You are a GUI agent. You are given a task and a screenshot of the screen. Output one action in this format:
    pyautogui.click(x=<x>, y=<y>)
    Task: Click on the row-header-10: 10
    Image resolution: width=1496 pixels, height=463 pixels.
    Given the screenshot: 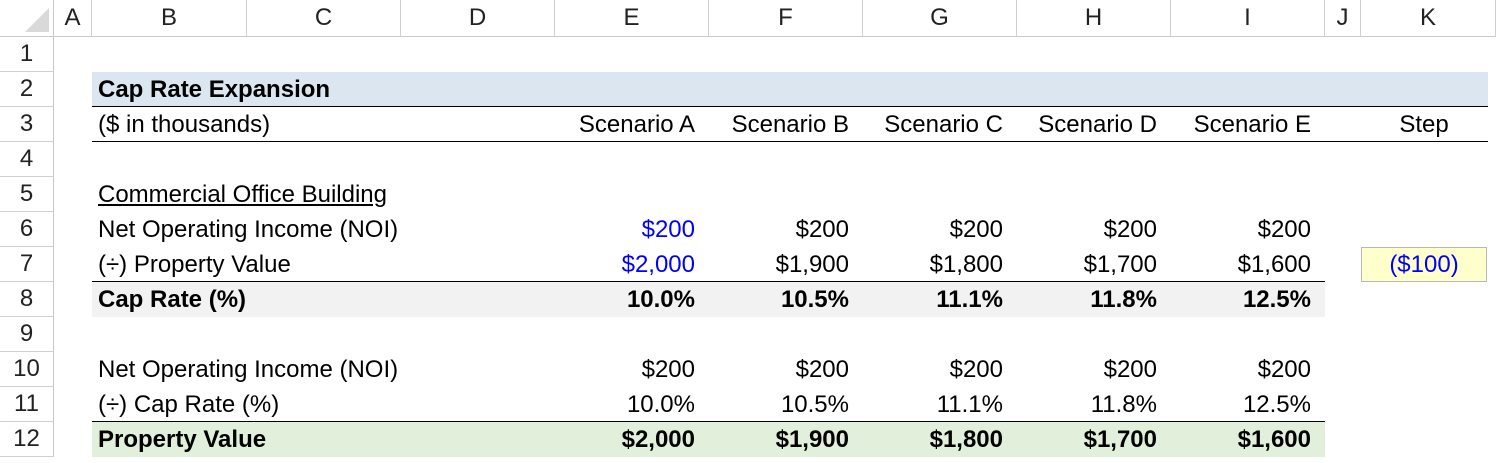 What is the action you would take?
    pyautogui.click(x=27, y=369)
    